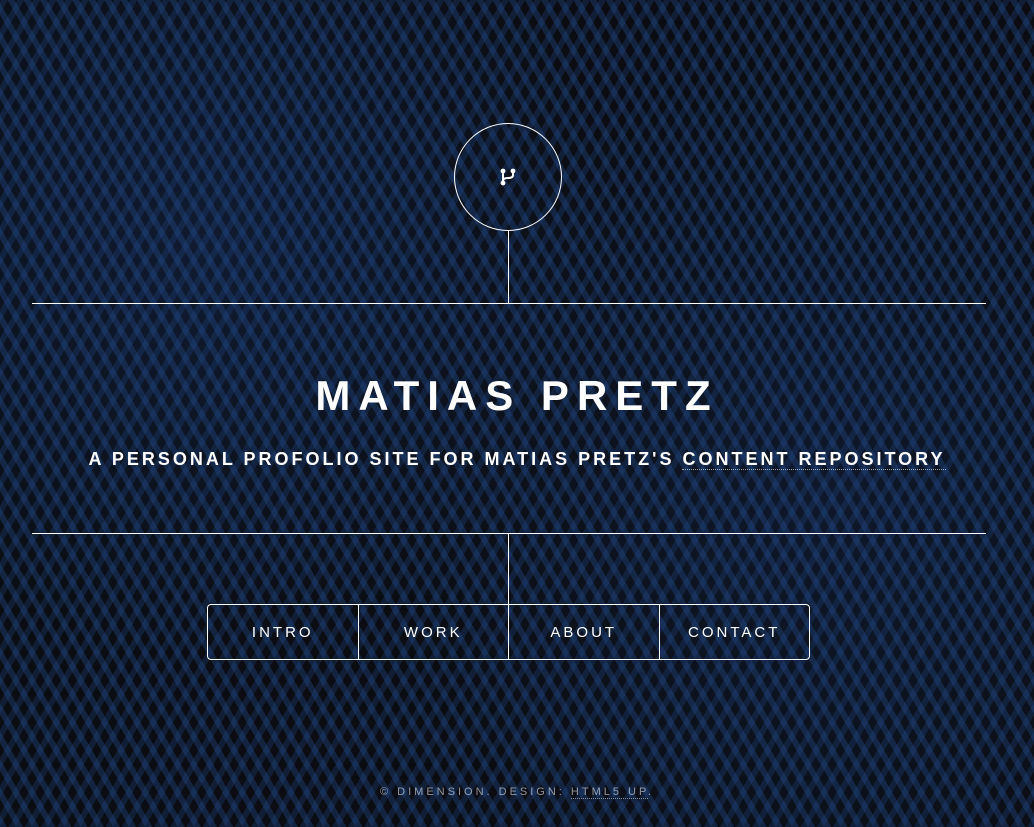  I want to click on nav-intro: INTRO, so click(283, 632).